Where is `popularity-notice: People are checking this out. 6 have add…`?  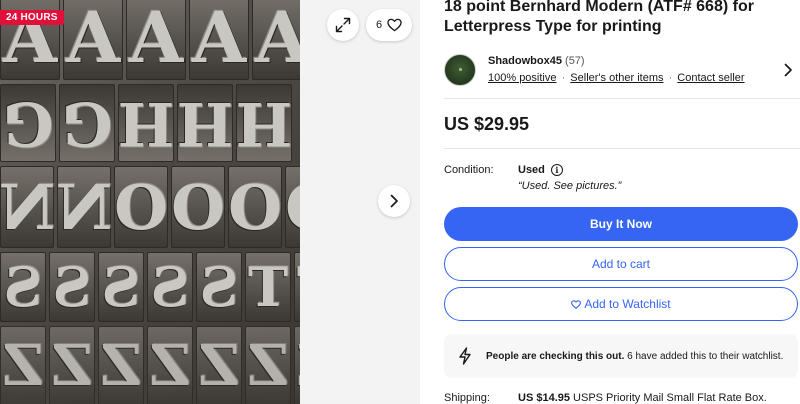 popularity-notice: People are checking this out. 6 have add… is located at coordinates (621, 356).